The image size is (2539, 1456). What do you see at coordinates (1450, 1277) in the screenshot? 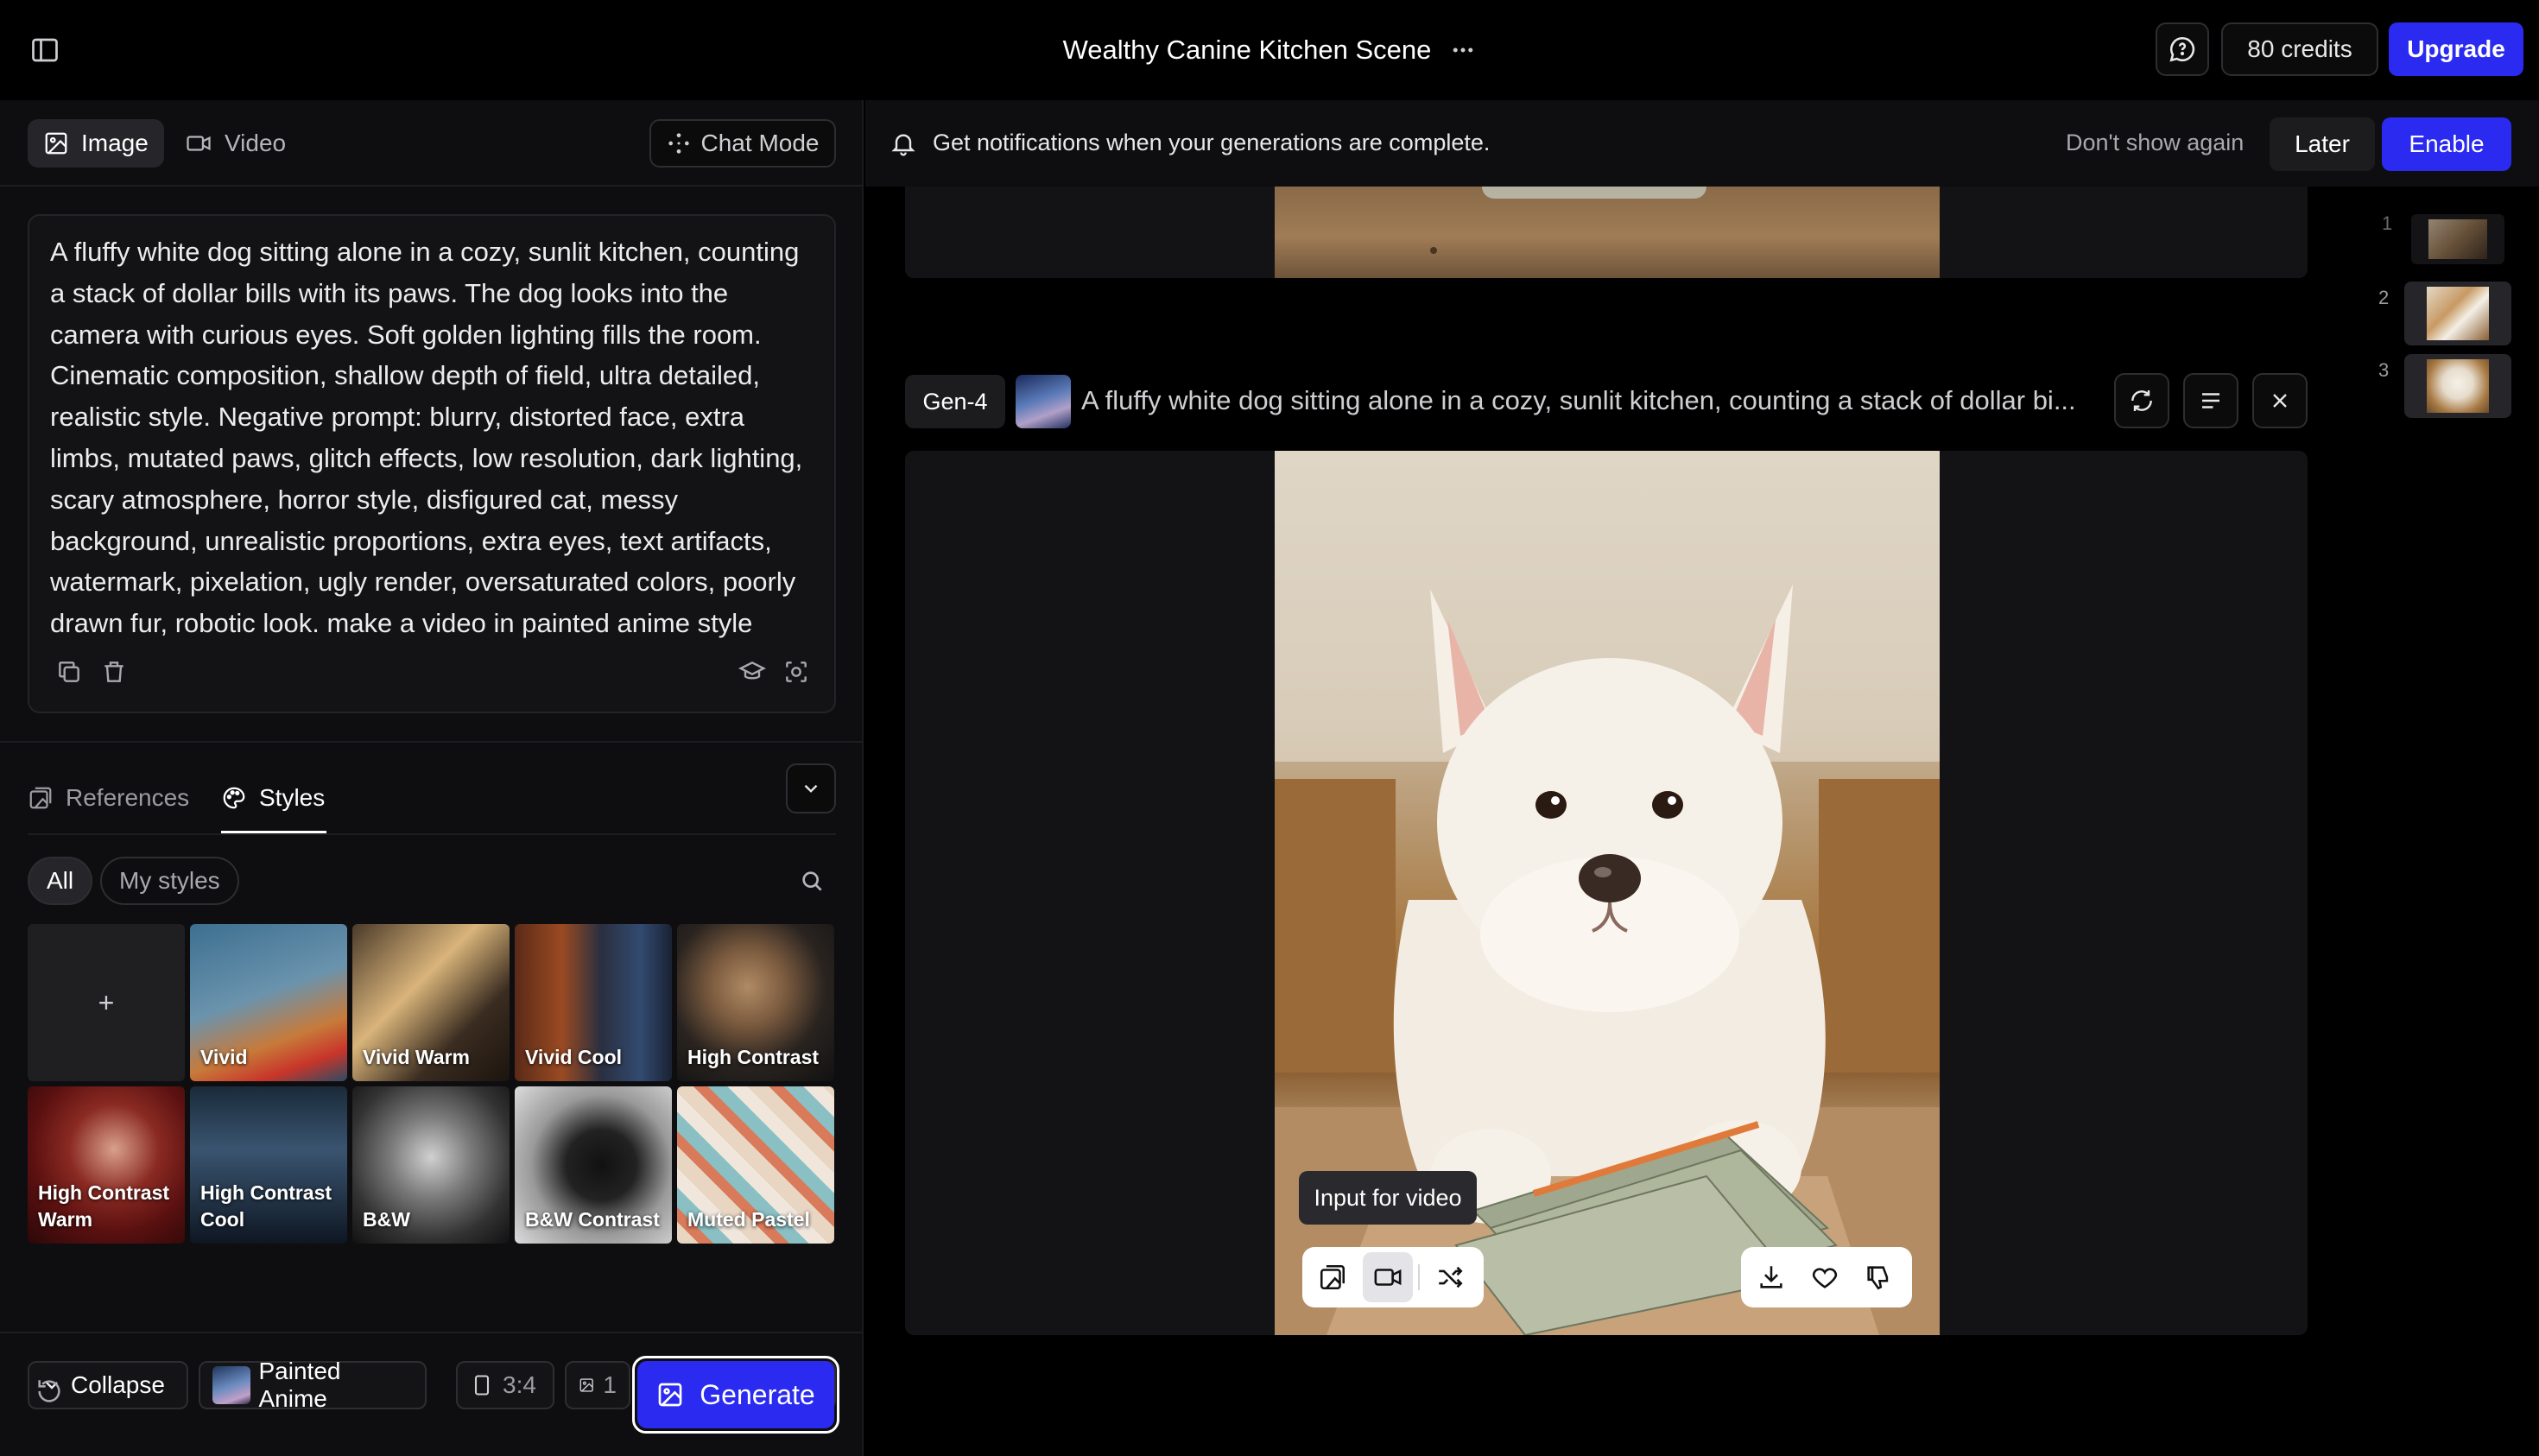
I see `variations-button` at bounding box center [1450, 1277].